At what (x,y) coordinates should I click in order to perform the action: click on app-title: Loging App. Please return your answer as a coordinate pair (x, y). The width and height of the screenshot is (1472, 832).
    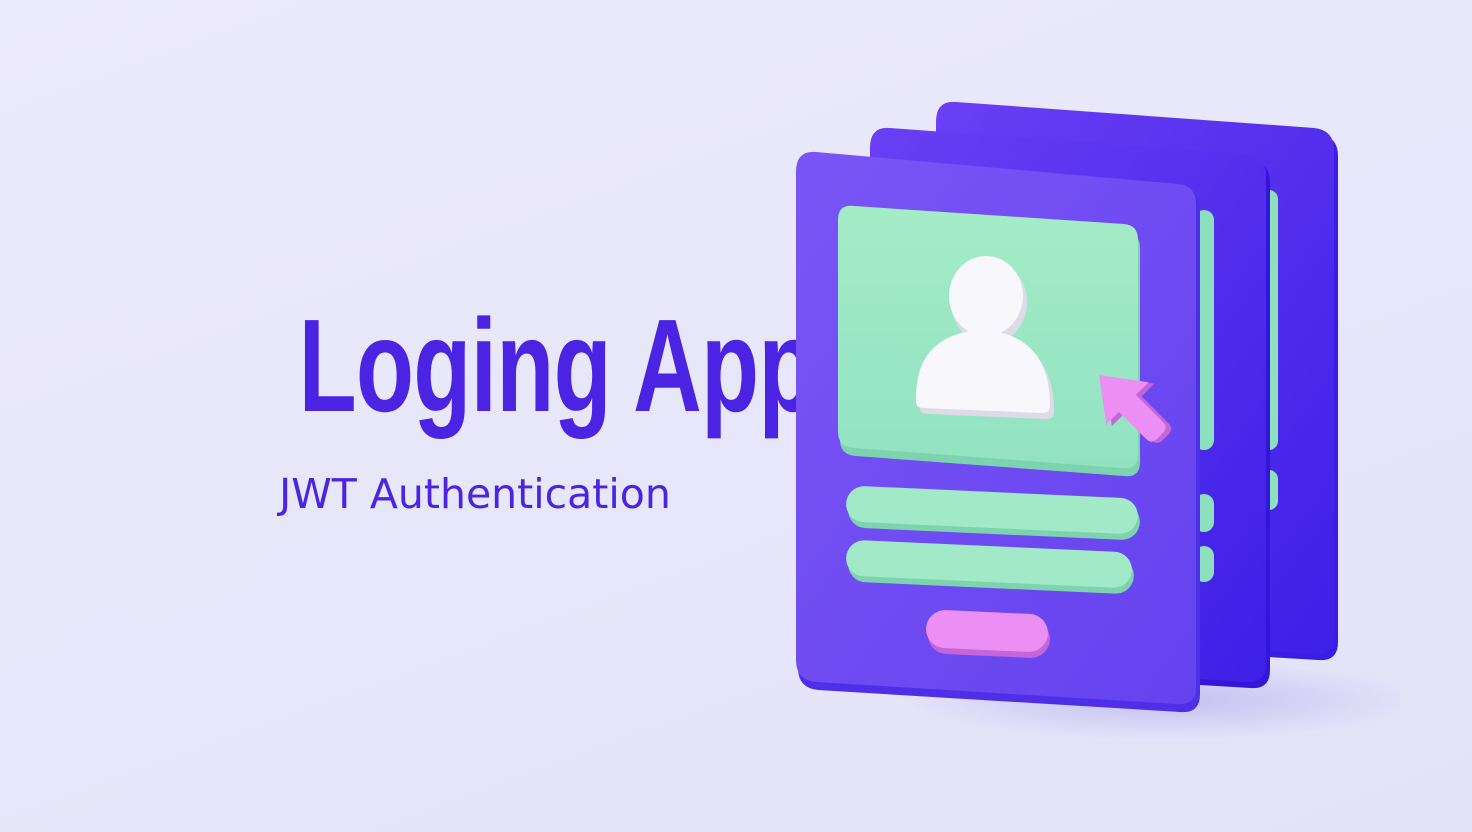
    Looking at the image, I should click on (557, 365).